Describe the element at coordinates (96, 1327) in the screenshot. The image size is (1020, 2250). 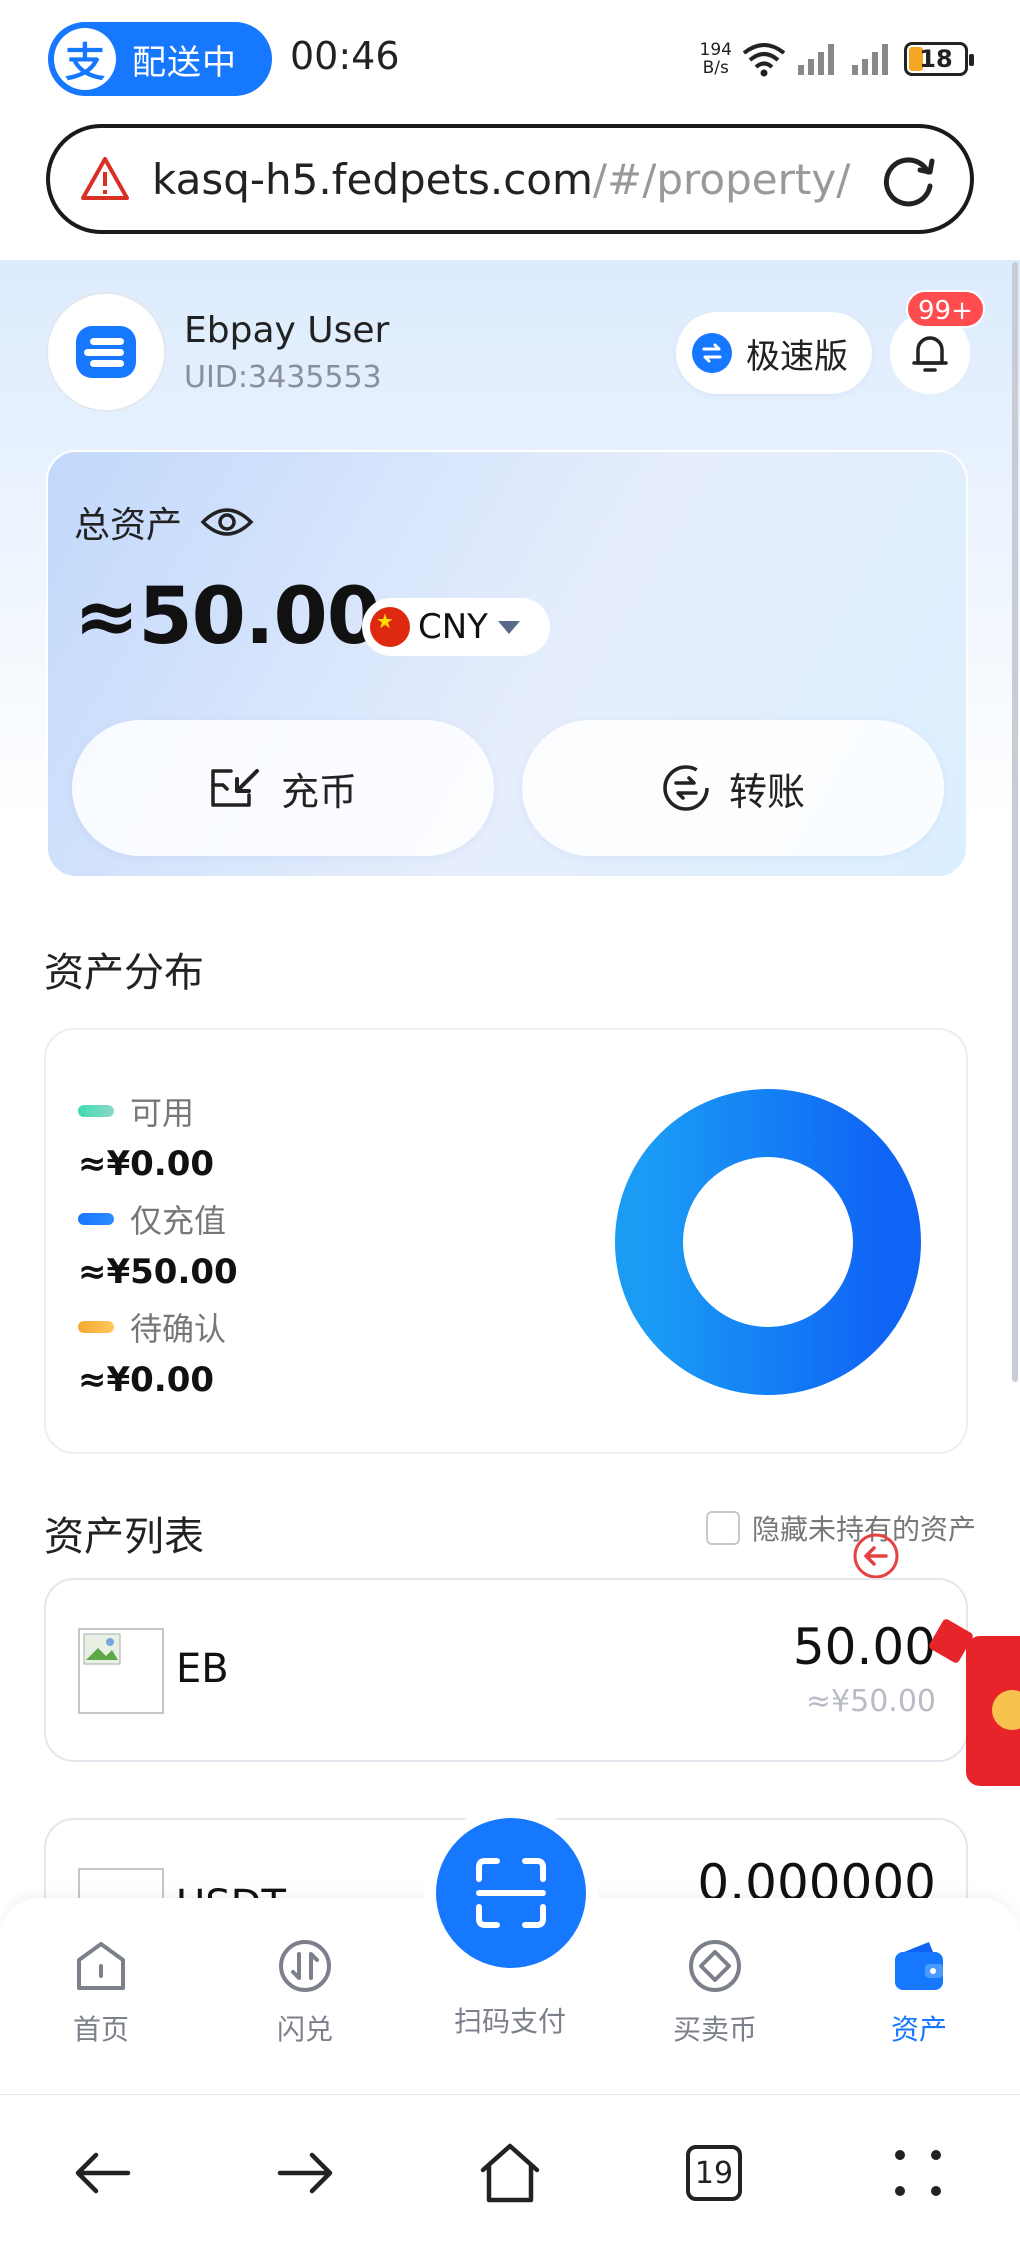
I see `swatch-pending` at that location.